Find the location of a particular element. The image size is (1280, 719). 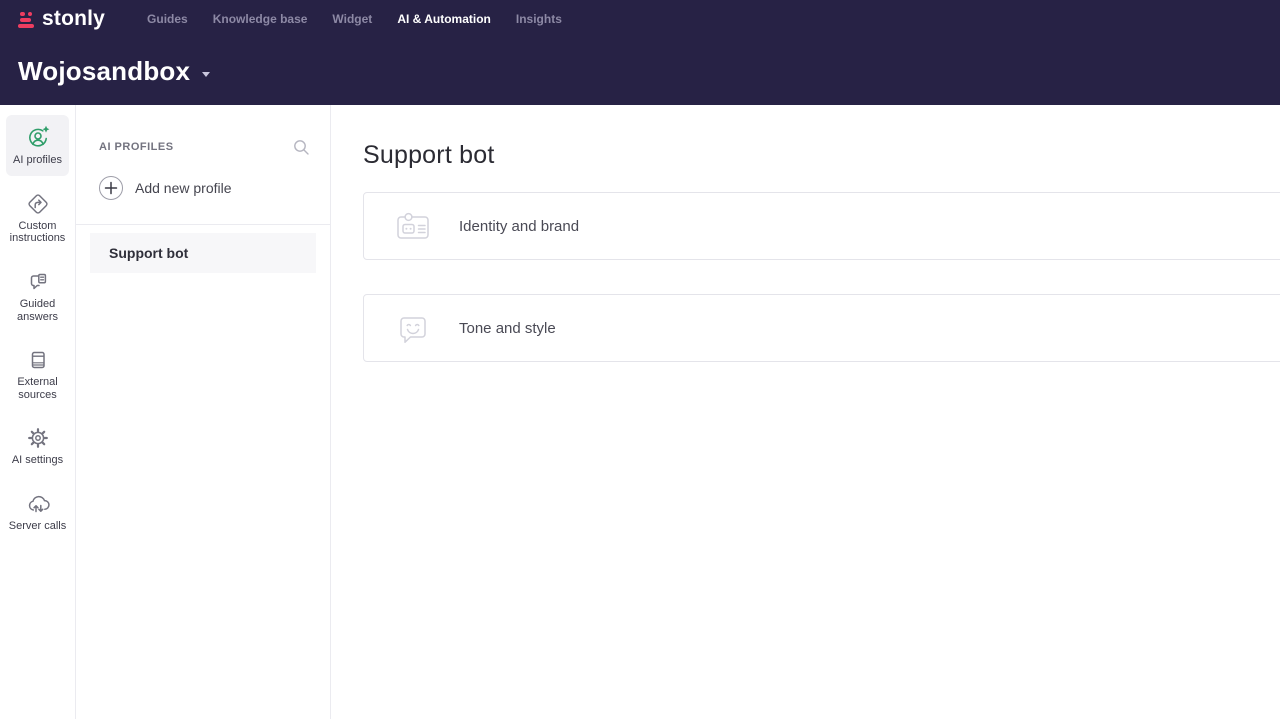

stonly-logo: stonly is located at coordinates (70, 19).